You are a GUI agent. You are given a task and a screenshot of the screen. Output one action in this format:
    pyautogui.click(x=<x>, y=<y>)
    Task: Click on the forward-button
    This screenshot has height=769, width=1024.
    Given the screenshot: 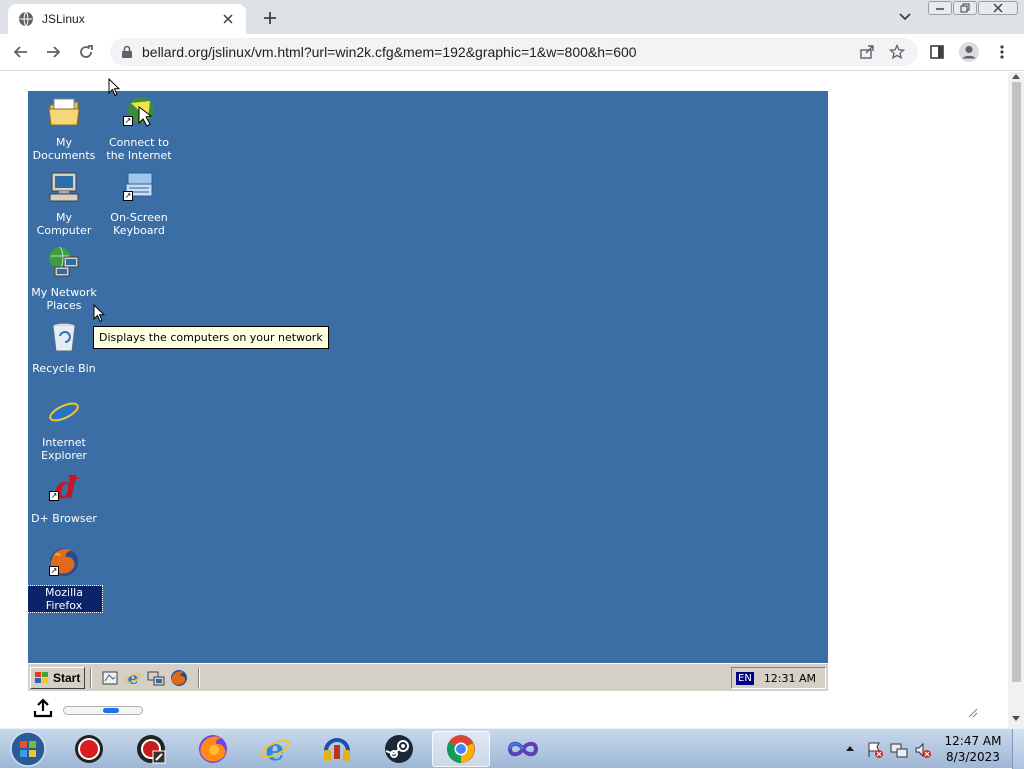 What is the action you would take?
    pyautogui.click(x=53, y=52)
    